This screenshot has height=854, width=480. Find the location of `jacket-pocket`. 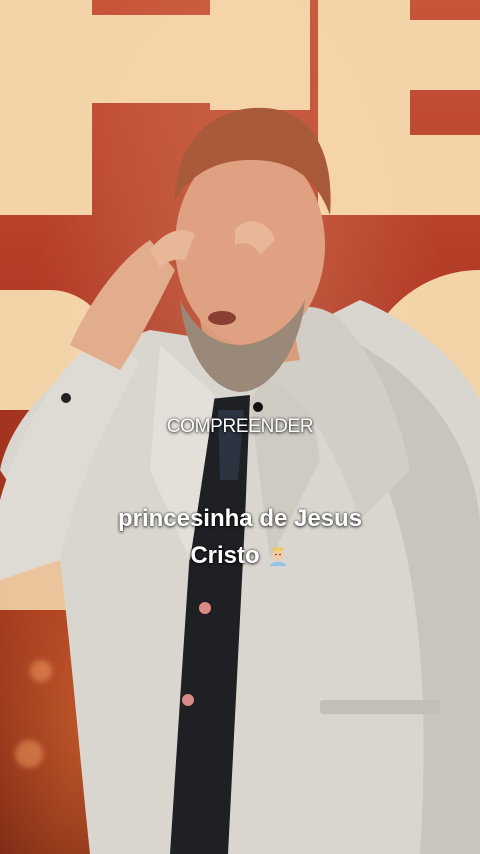

jacket-pocket is located at coordinates (380, 707).